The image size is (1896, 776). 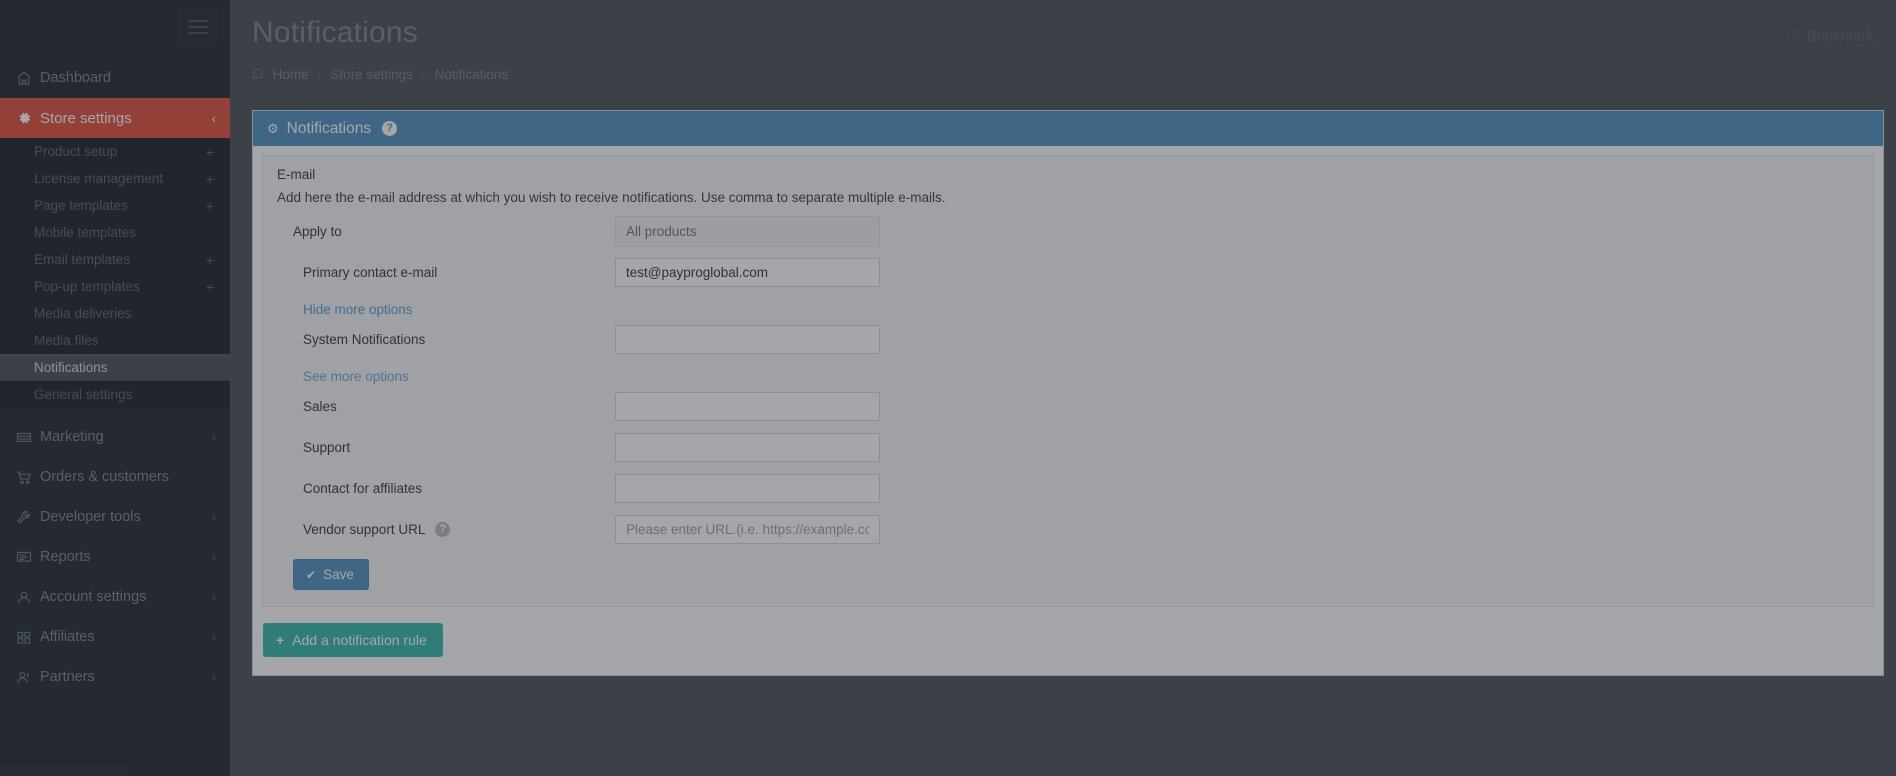 I want to click on sidebar-subitem-popup-templates: Pop-up templates +, so click(x=115, y=286).